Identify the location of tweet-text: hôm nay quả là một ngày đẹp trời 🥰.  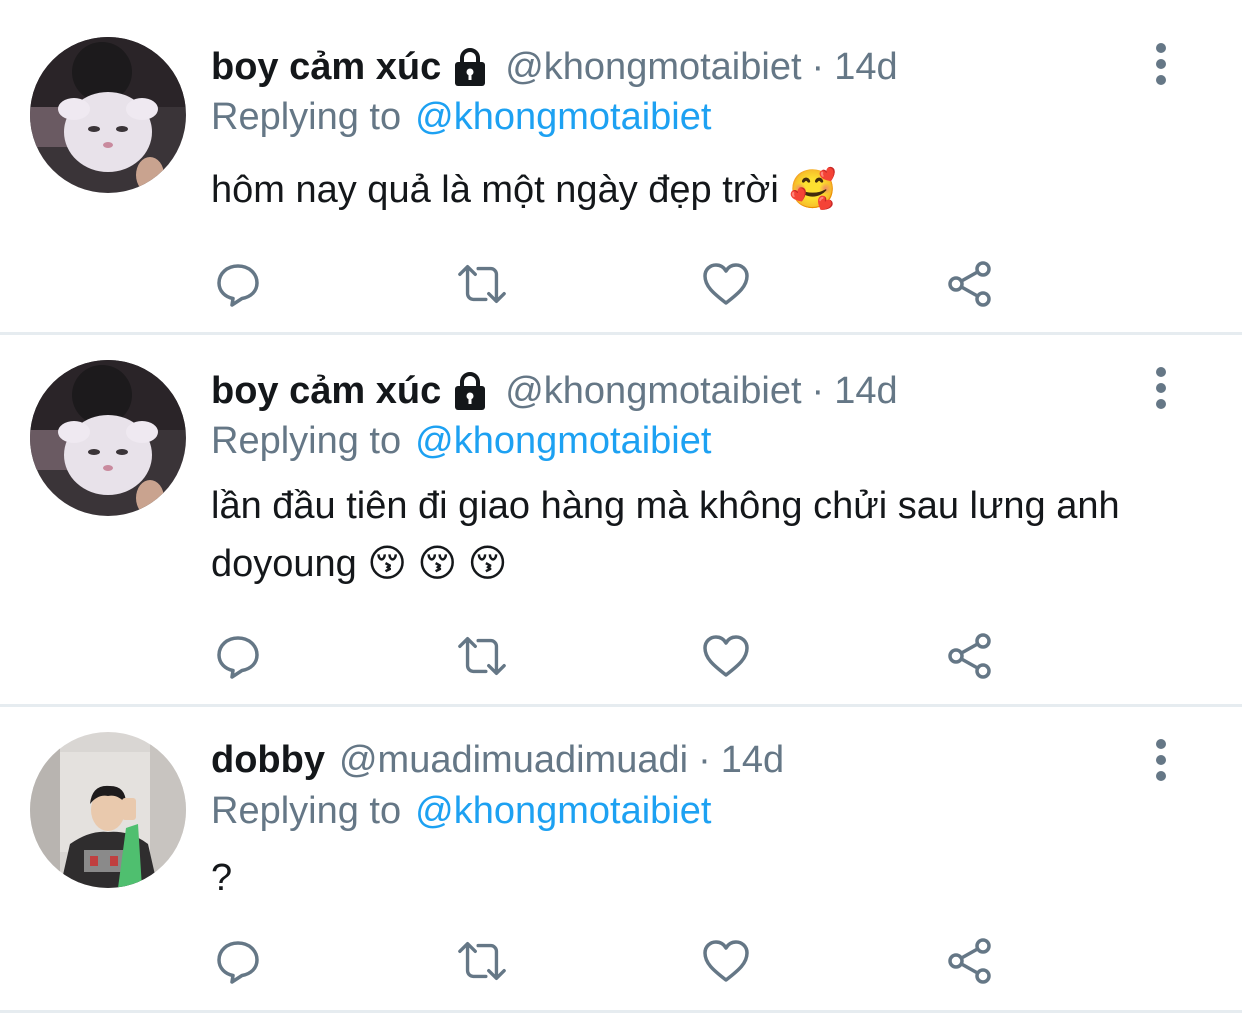
(524, 190).